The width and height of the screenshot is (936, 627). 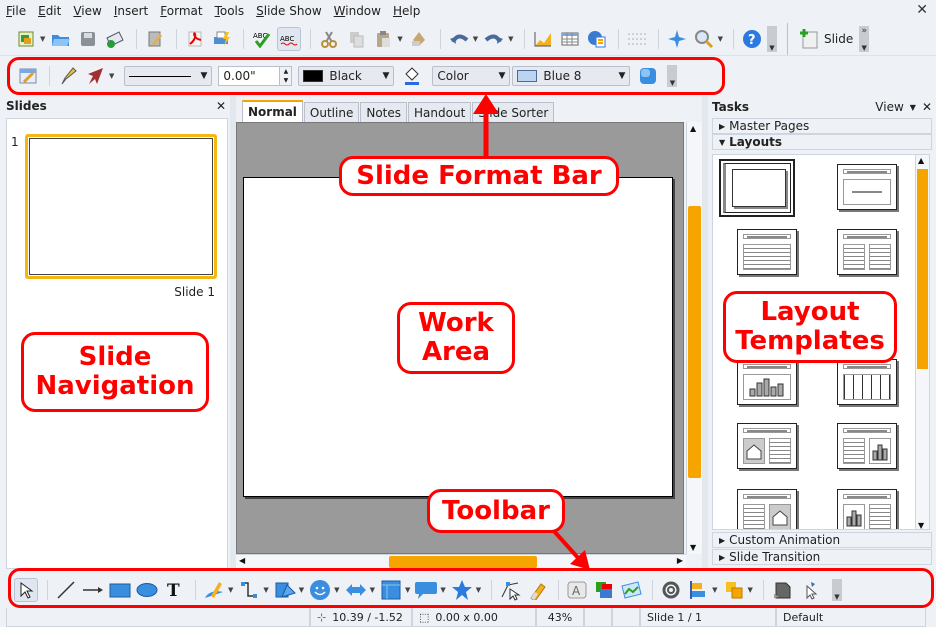 I want to click on menu-tools: Tools, so click(x=230, y=11).